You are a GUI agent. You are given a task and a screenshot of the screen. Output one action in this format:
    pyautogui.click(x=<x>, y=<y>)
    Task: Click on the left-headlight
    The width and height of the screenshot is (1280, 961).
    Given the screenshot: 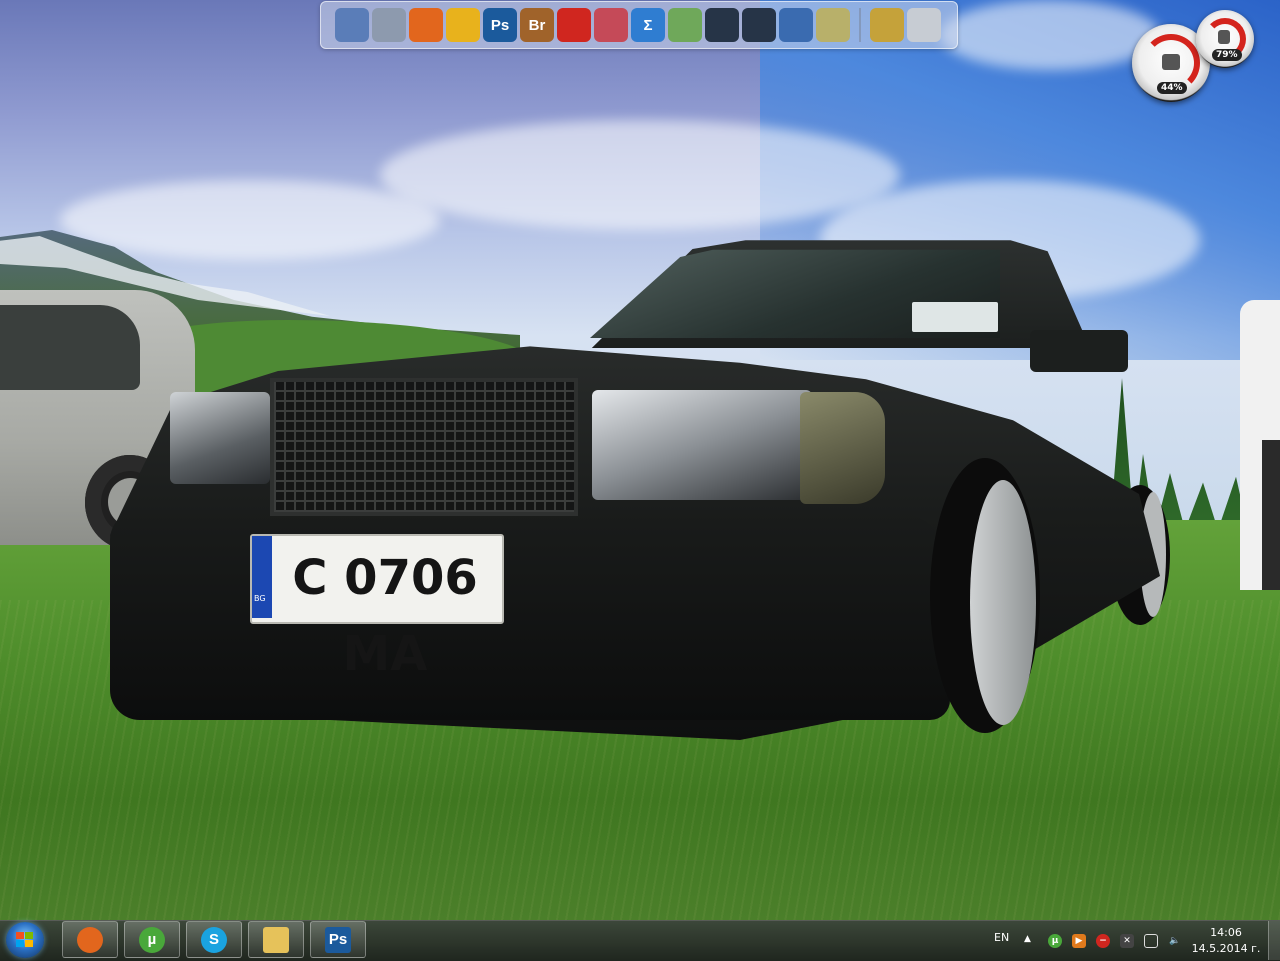 What is the action you would take?
    pyautogui.click(x=220, y=438)
    